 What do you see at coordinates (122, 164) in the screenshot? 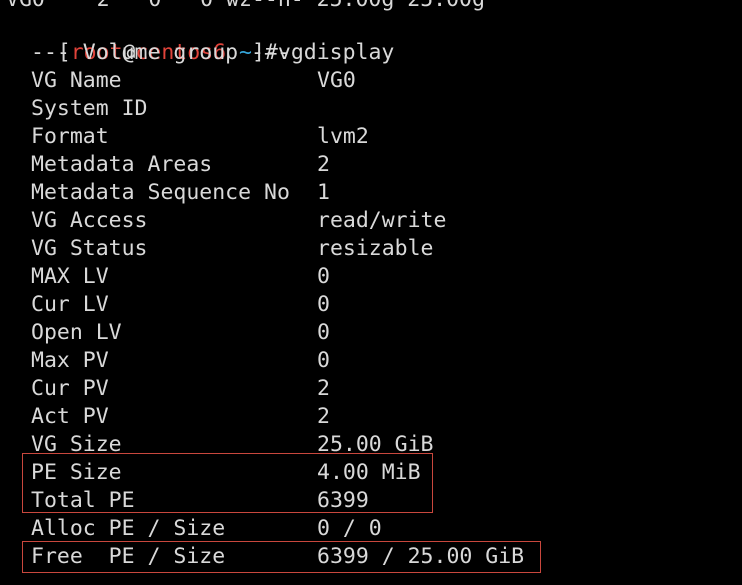
I see `vg-info-key: Metadata Areas` at bounding box center [122, 164].